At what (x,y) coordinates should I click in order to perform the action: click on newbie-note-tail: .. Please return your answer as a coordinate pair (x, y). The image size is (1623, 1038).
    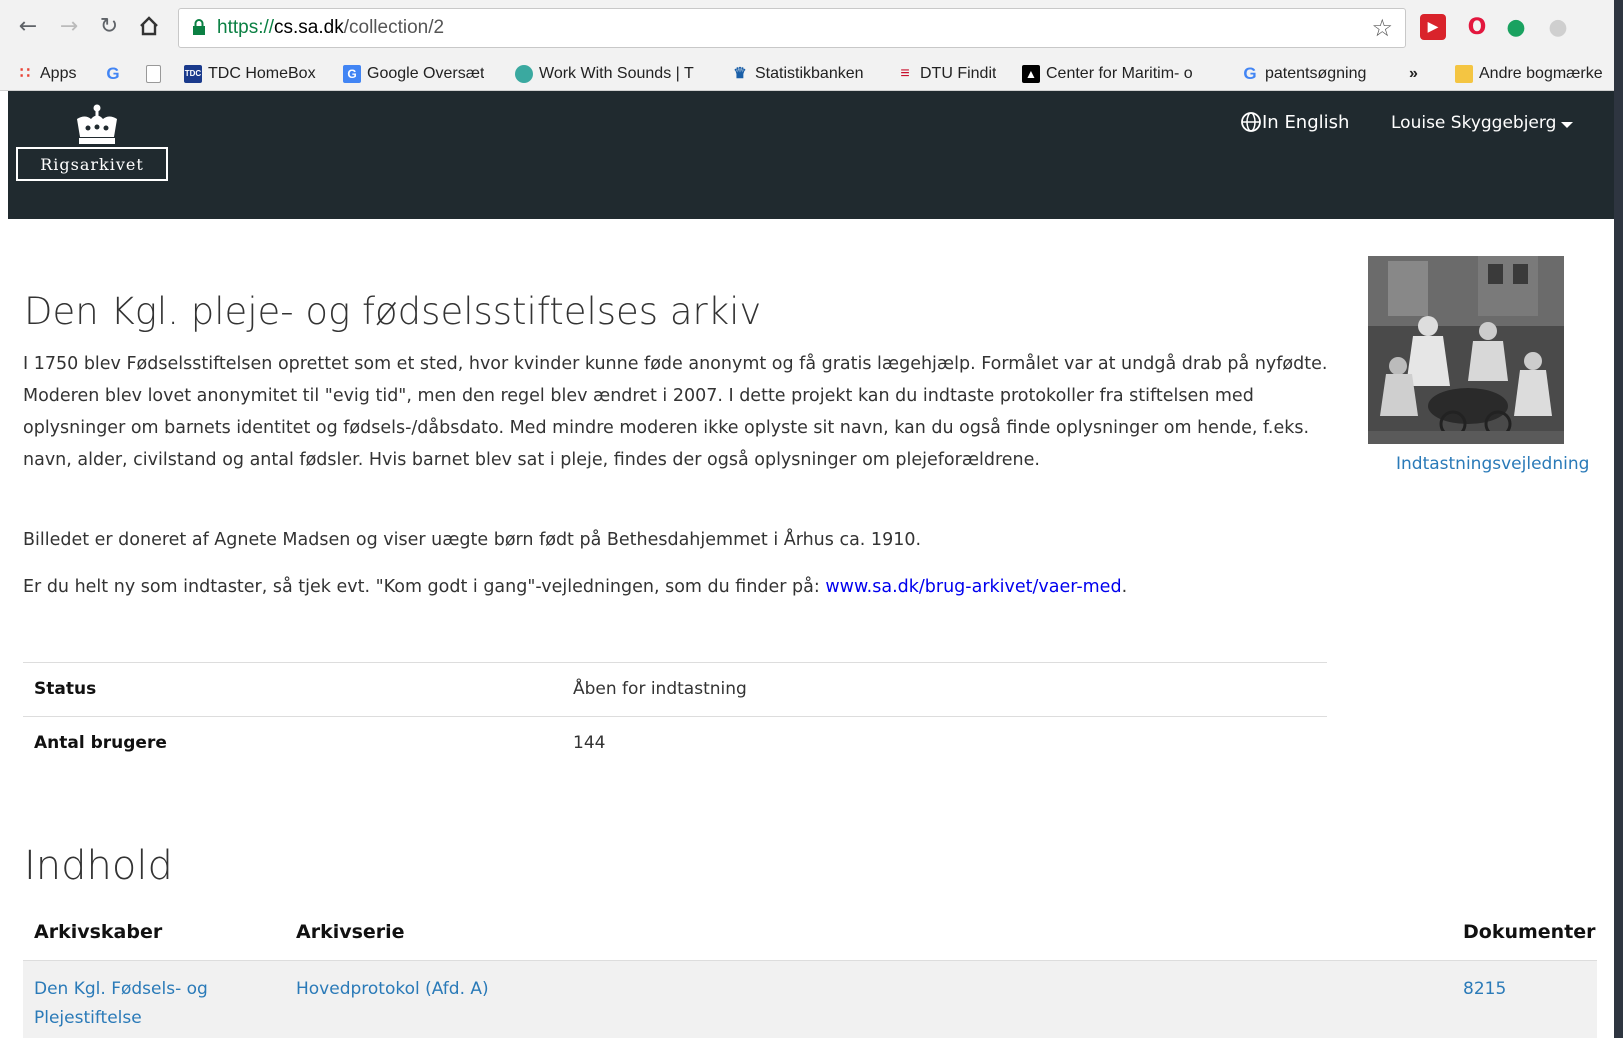
    Looking at the image, I should click on (1124, 587).